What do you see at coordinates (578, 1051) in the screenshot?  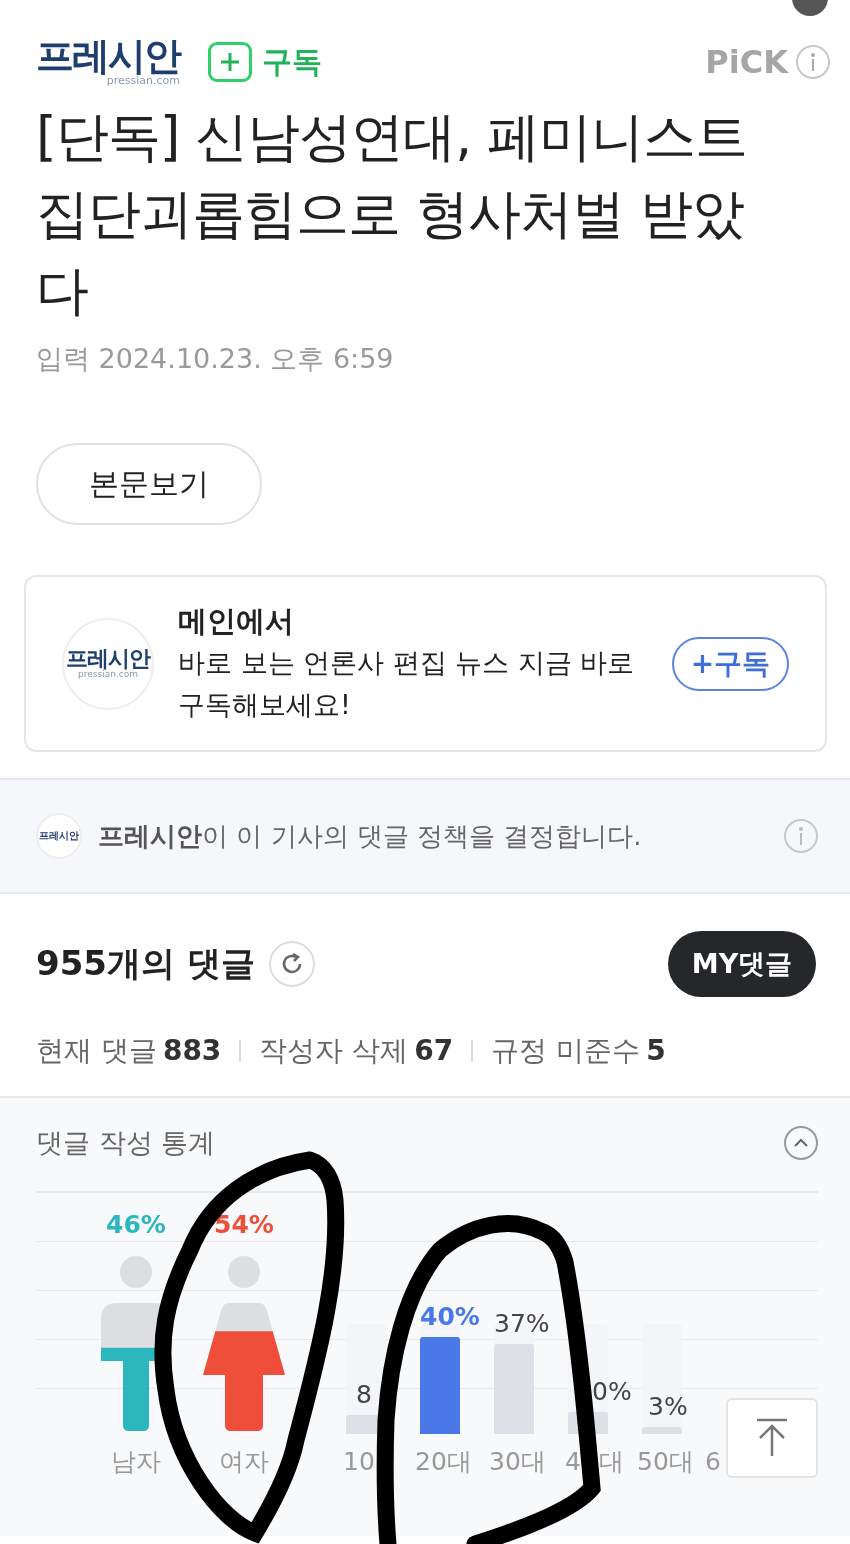 I see `comment-stat: 규정 미준수 5` at bounding box center [578, 1051].